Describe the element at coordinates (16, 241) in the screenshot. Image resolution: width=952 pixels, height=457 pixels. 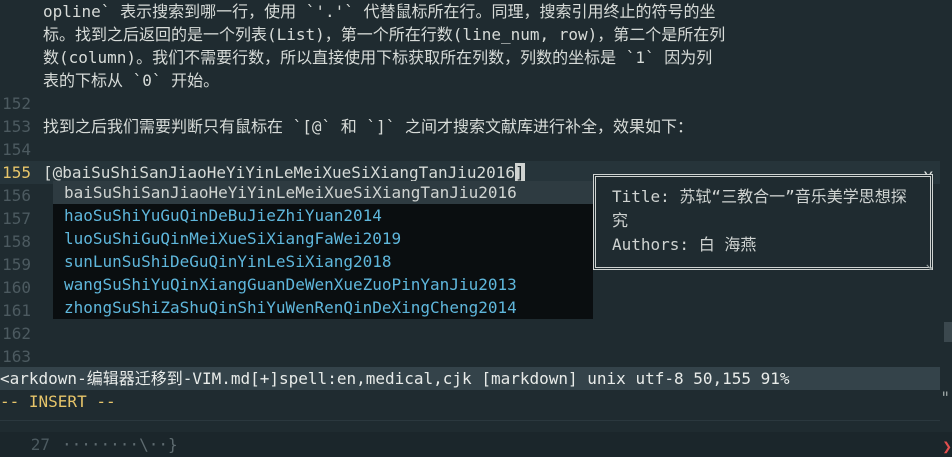
I see `line-number: 158` at that location.